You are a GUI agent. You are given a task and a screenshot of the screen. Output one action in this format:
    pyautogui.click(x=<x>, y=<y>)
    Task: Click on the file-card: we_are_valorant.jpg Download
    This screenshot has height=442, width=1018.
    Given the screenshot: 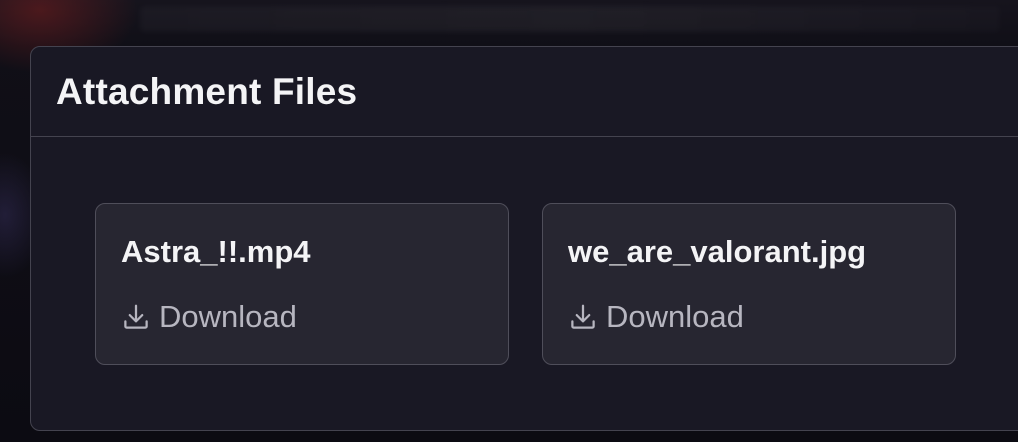 What is the action you would take?
    pyautogui.click(x=749, y=284)
    